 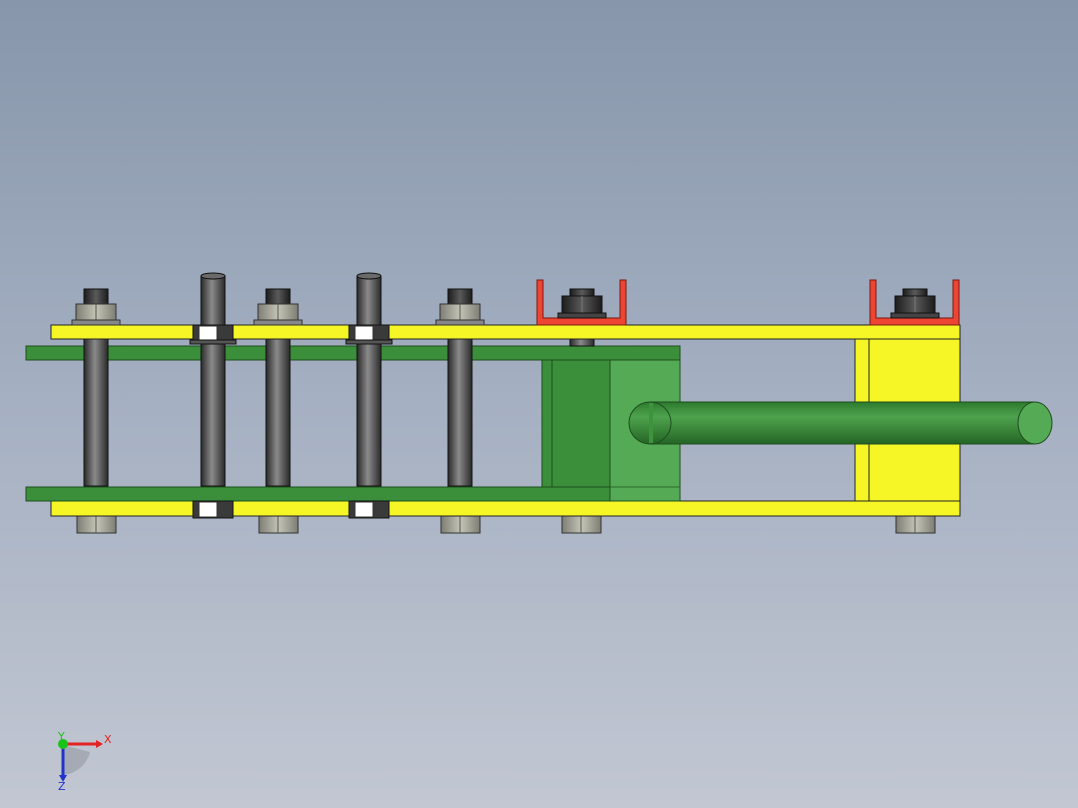 What do you see at coordinates (581, 302) in the screenshot?
I see `red-bracket-left` at bounding box center [581, 302].